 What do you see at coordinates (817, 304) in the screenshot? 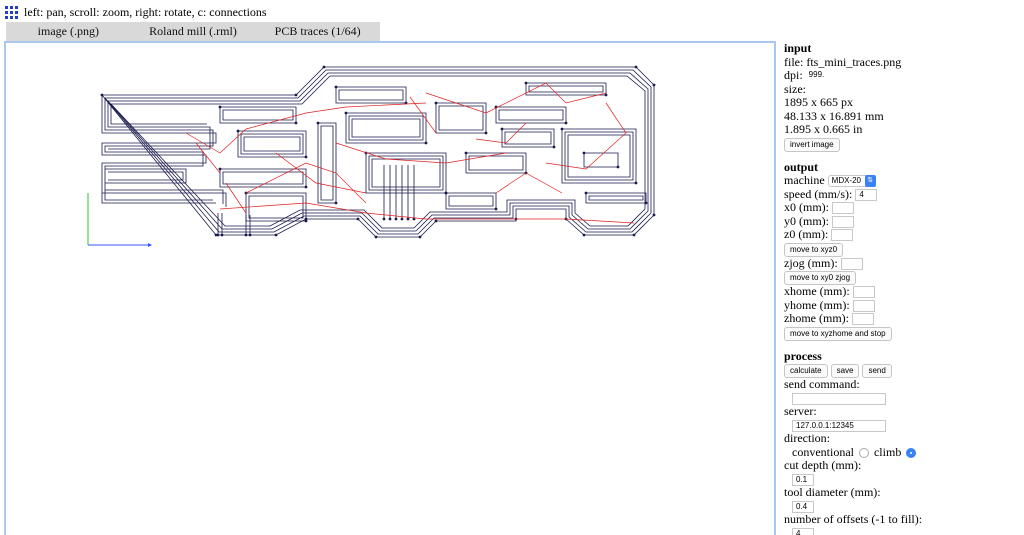
I see `yhome-label: yhome (mm):` at bounding box center [817, 304].